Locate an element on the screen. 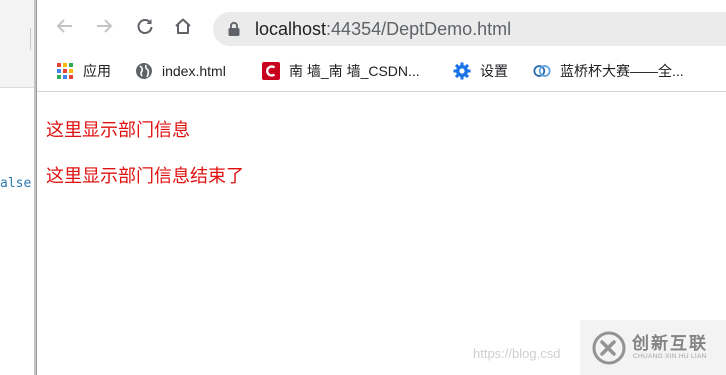  editor-code-fragment: alse is located at coordinates (16, 183).